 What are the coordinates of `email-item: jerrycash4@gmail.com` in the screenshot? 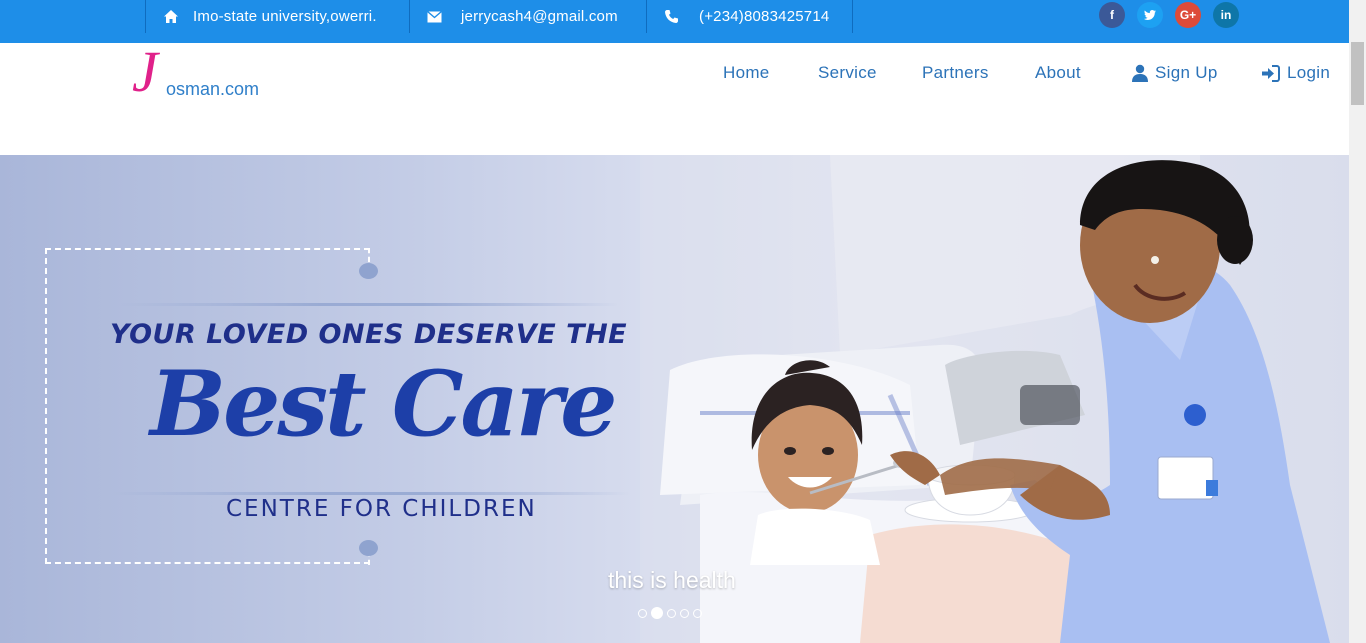 It's located at (522, 16).